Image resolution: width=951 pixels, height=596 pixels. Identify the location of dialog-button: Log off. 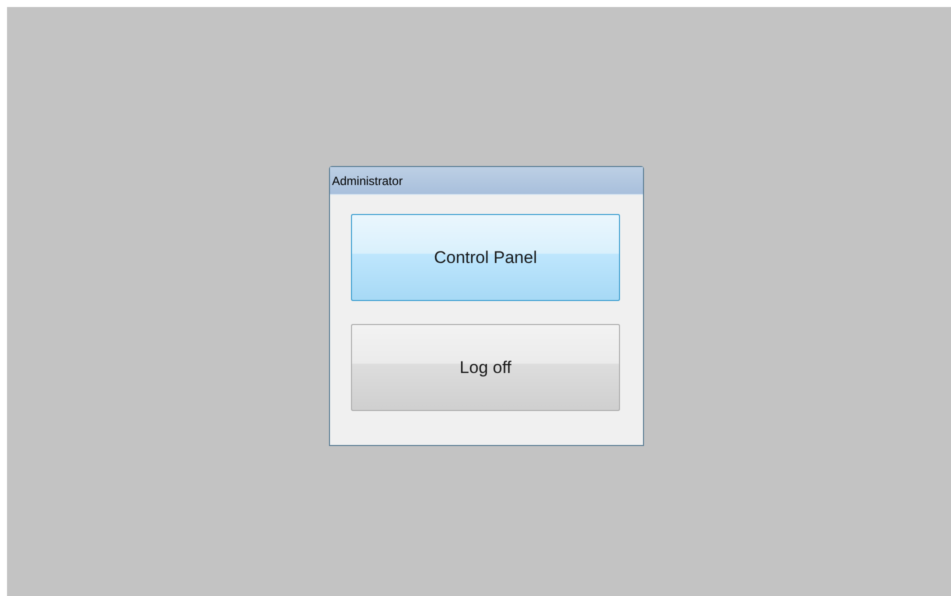
(485, 367).